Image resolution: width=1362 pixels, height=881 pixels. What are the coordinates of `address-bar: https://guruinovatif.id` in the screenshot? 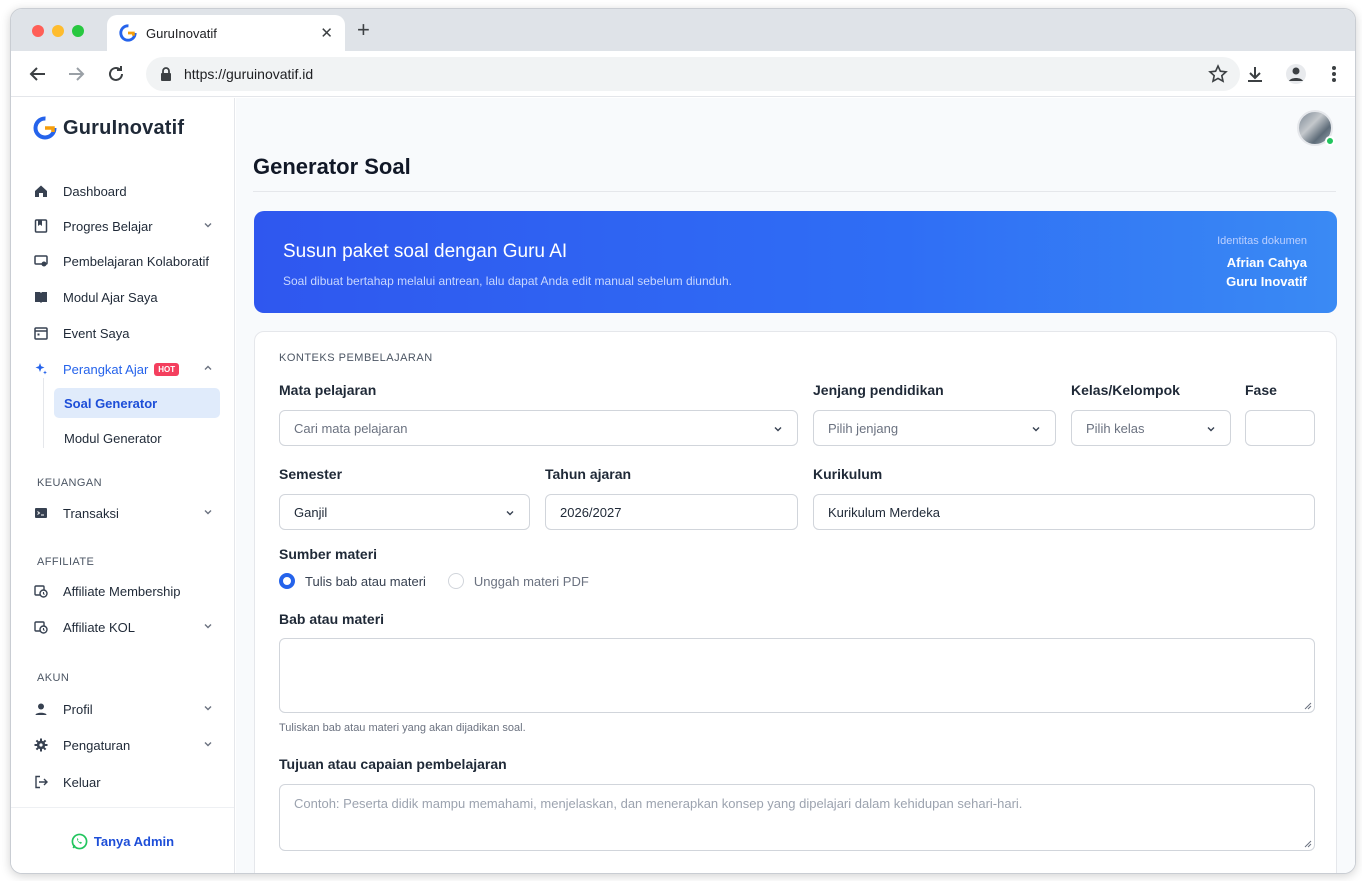 It's located at (693, 74).